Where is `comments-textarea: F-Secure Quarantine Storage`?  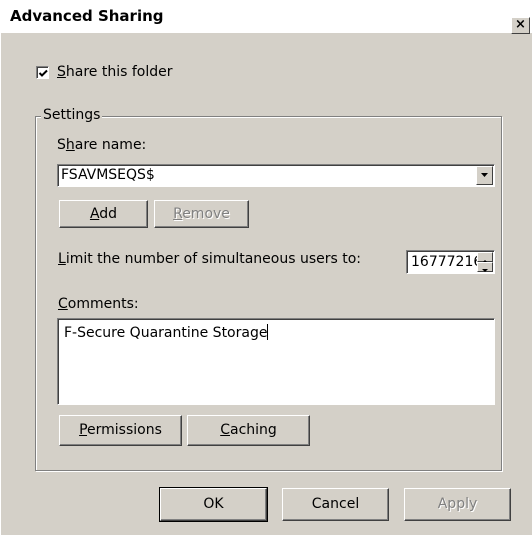
comments-textarea: F-Secure Quarantine Storage is located at coordinates (276, 361).